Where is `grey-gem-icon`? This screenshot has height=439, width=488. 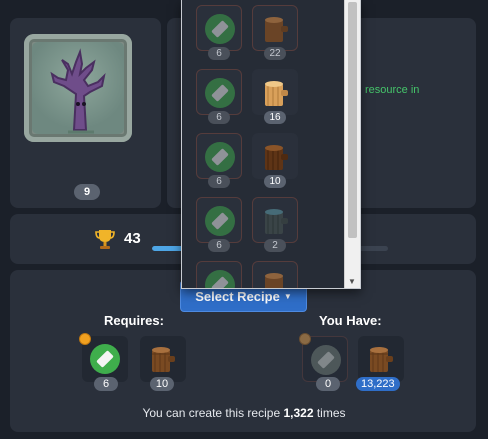 grey-gem-icon is located at coordinates (326, 360).